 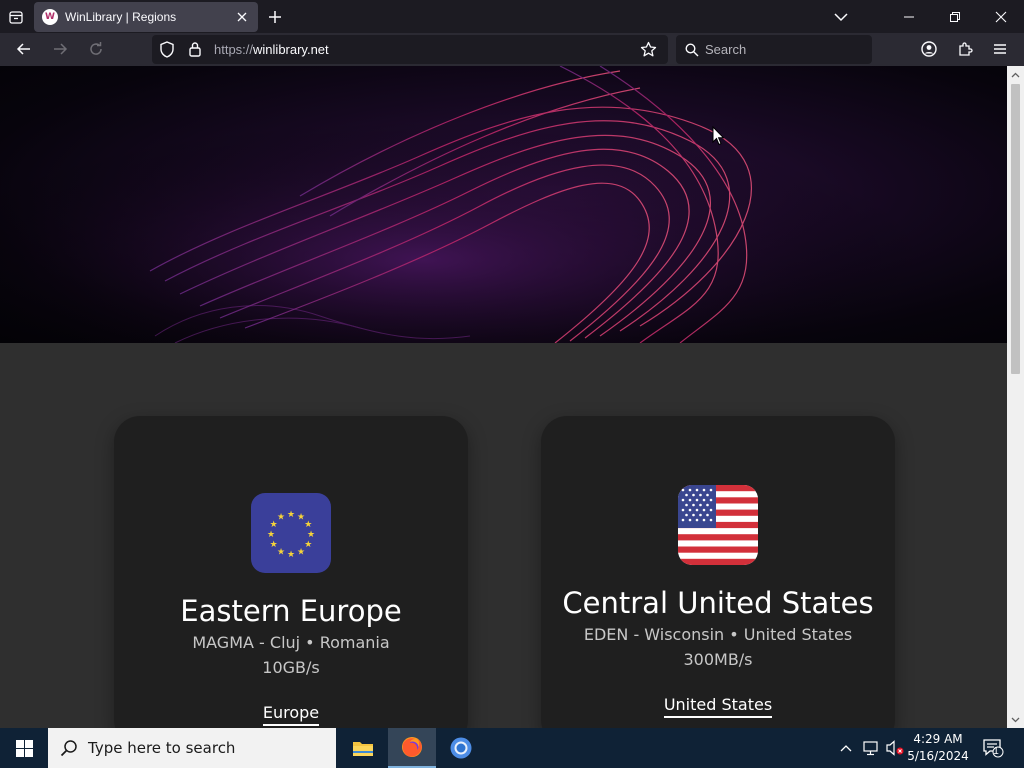 What do you see at coordinates (24, 49) in the screenshot?
I see `back-icon` at bounding box center [24, 49].